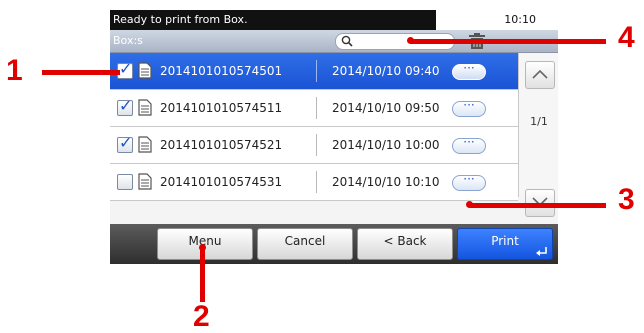 The width and height of the screenshot is (644, 333). What do you see at coordinates (386, 145) in the screenshot?
I see `file-date: 2014/10/10 10:00` at bounding box center [386, 145].